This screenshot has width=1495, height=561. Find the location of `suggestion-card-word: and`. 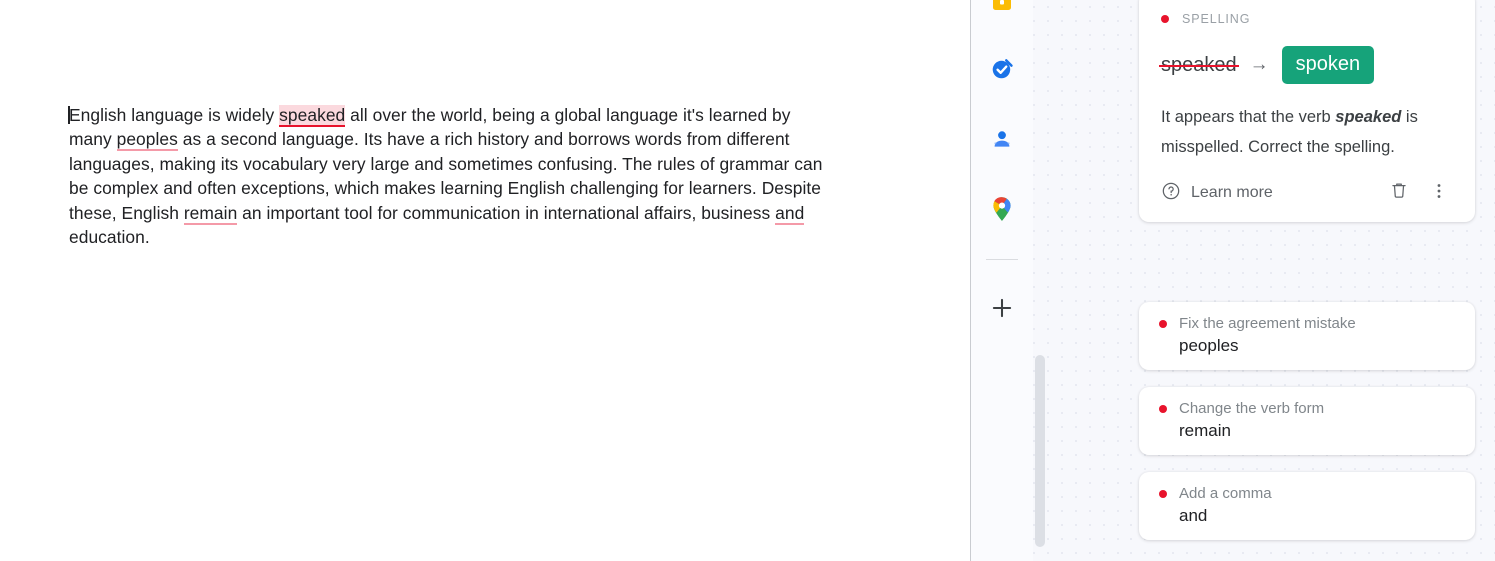

suggestion-card-word: and is located at coordinates (1193, 515).